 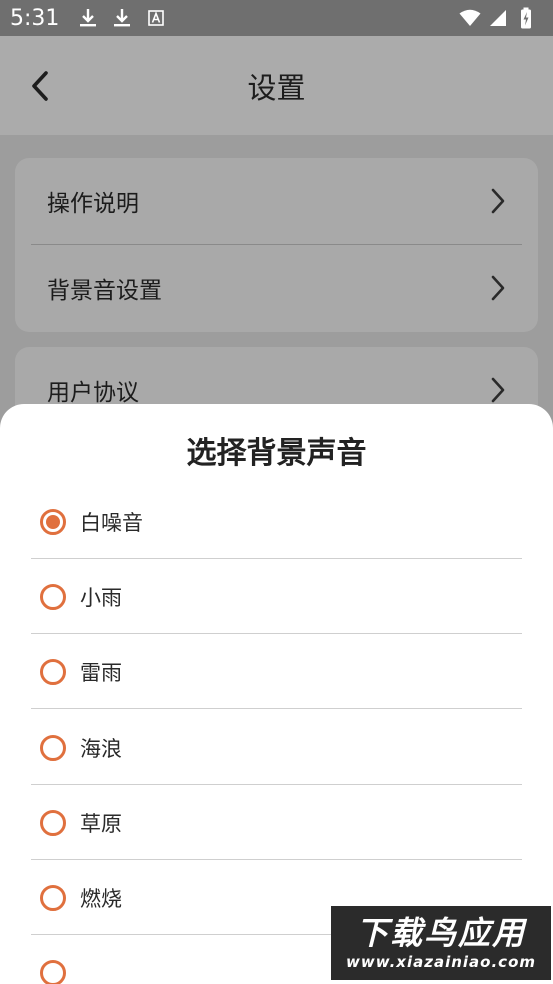 I want to click on page-title: 设置, so click(x=276, y=87).